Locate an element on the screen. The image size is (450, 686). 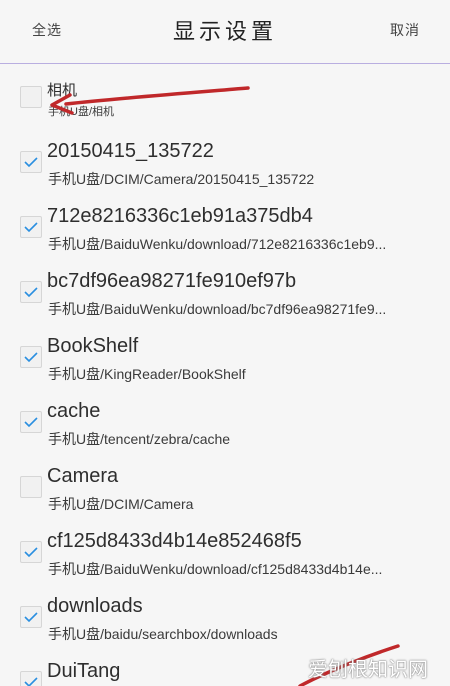
page-title: 显示设置 is located at coordinates (224, 32).